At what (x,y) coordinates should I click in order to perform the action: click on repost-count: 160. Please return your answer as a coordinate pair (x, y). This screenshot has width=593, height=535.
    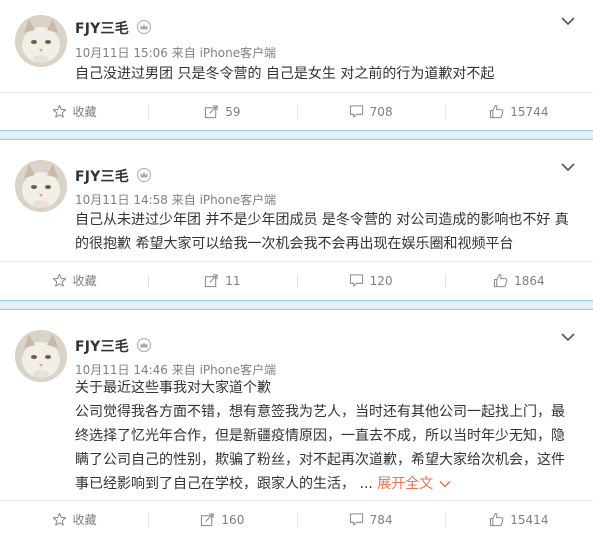
    Looking at the image, I should click on (233, 519).